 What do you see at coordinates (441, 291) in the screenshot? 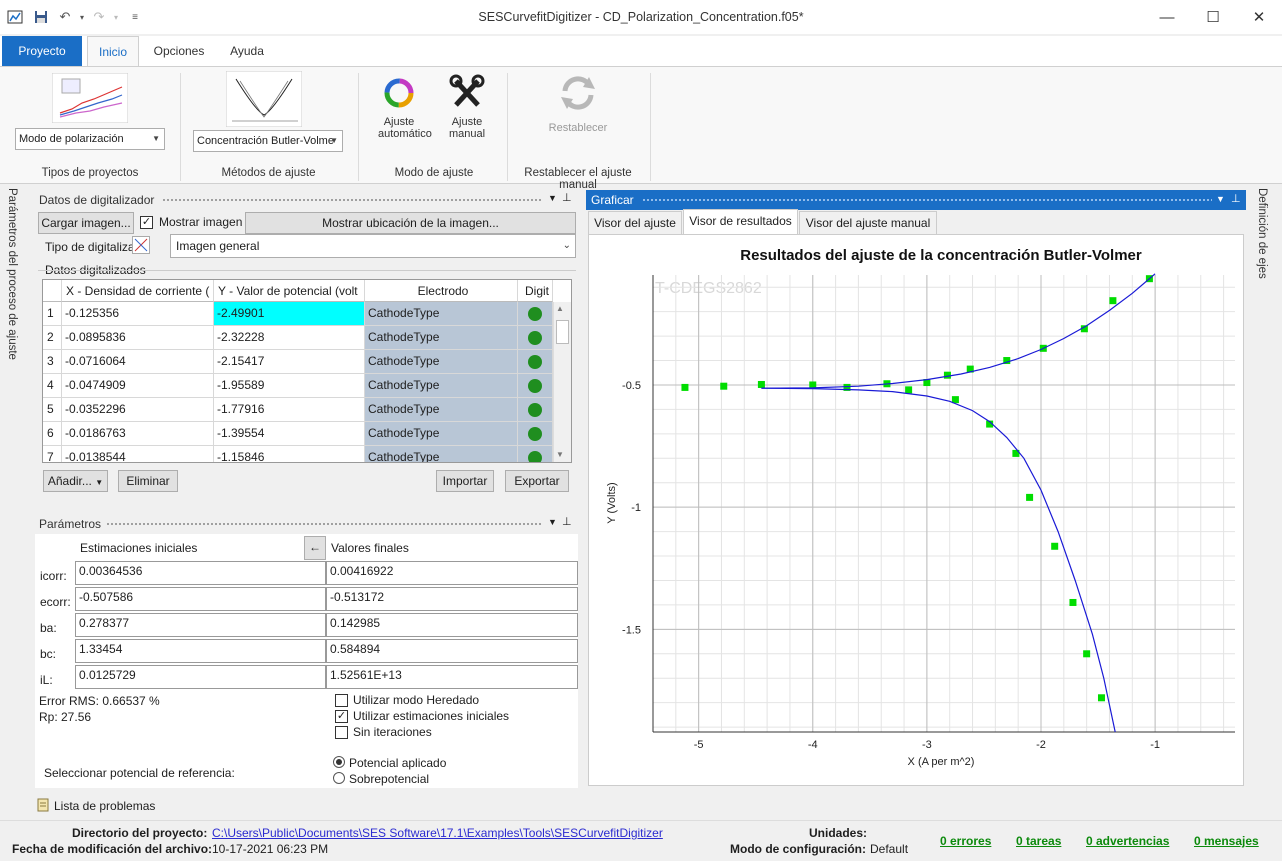
I see `col-header-electrode: Electrodo` at bounding box center [441, 291].